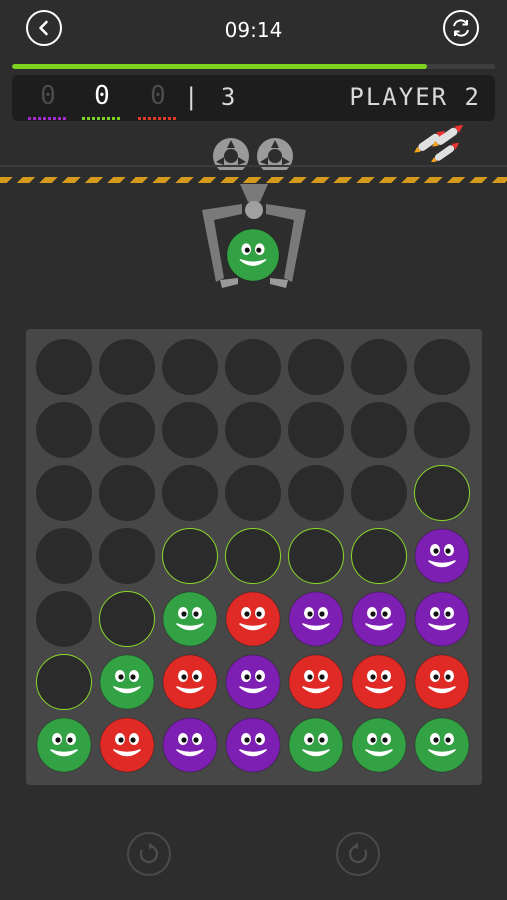  Describe the element at coordinates (415, 97) in the screenshot. I see `current-player-label: PLAYER 2` at that location.